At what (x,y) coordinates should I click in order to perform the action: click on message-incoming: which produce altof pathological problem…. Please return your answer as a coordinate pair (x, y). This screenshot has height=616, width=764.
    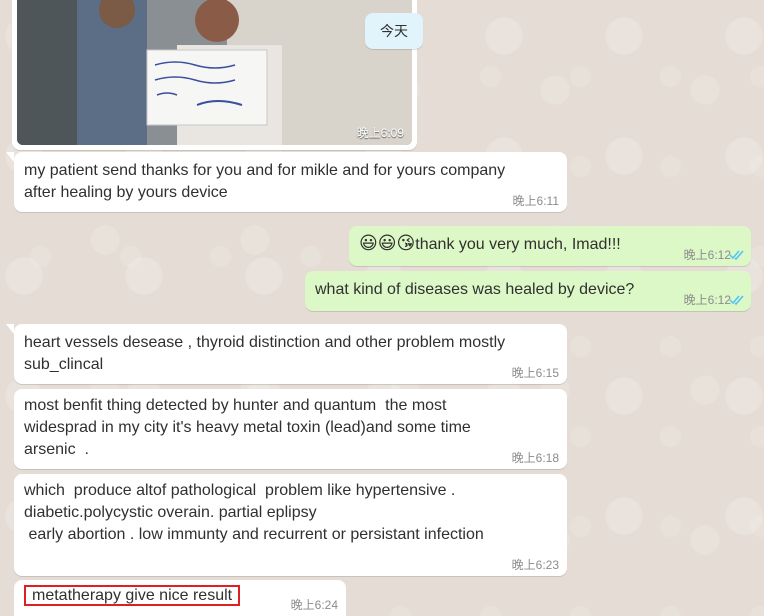
    Looking at the image, I should click on (290, 525).